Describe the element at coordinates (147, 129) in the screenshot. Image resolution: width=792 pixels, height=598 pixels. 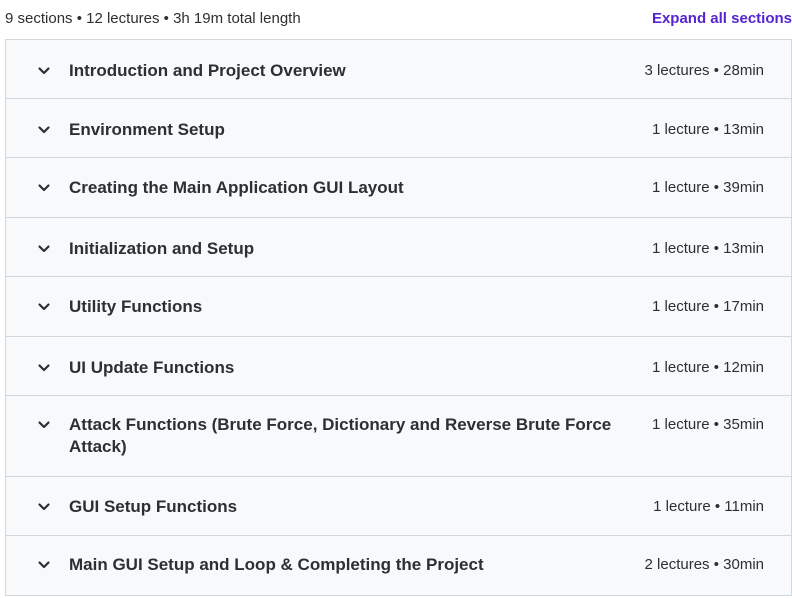
I see `section-title: Environment Setup` at that location.